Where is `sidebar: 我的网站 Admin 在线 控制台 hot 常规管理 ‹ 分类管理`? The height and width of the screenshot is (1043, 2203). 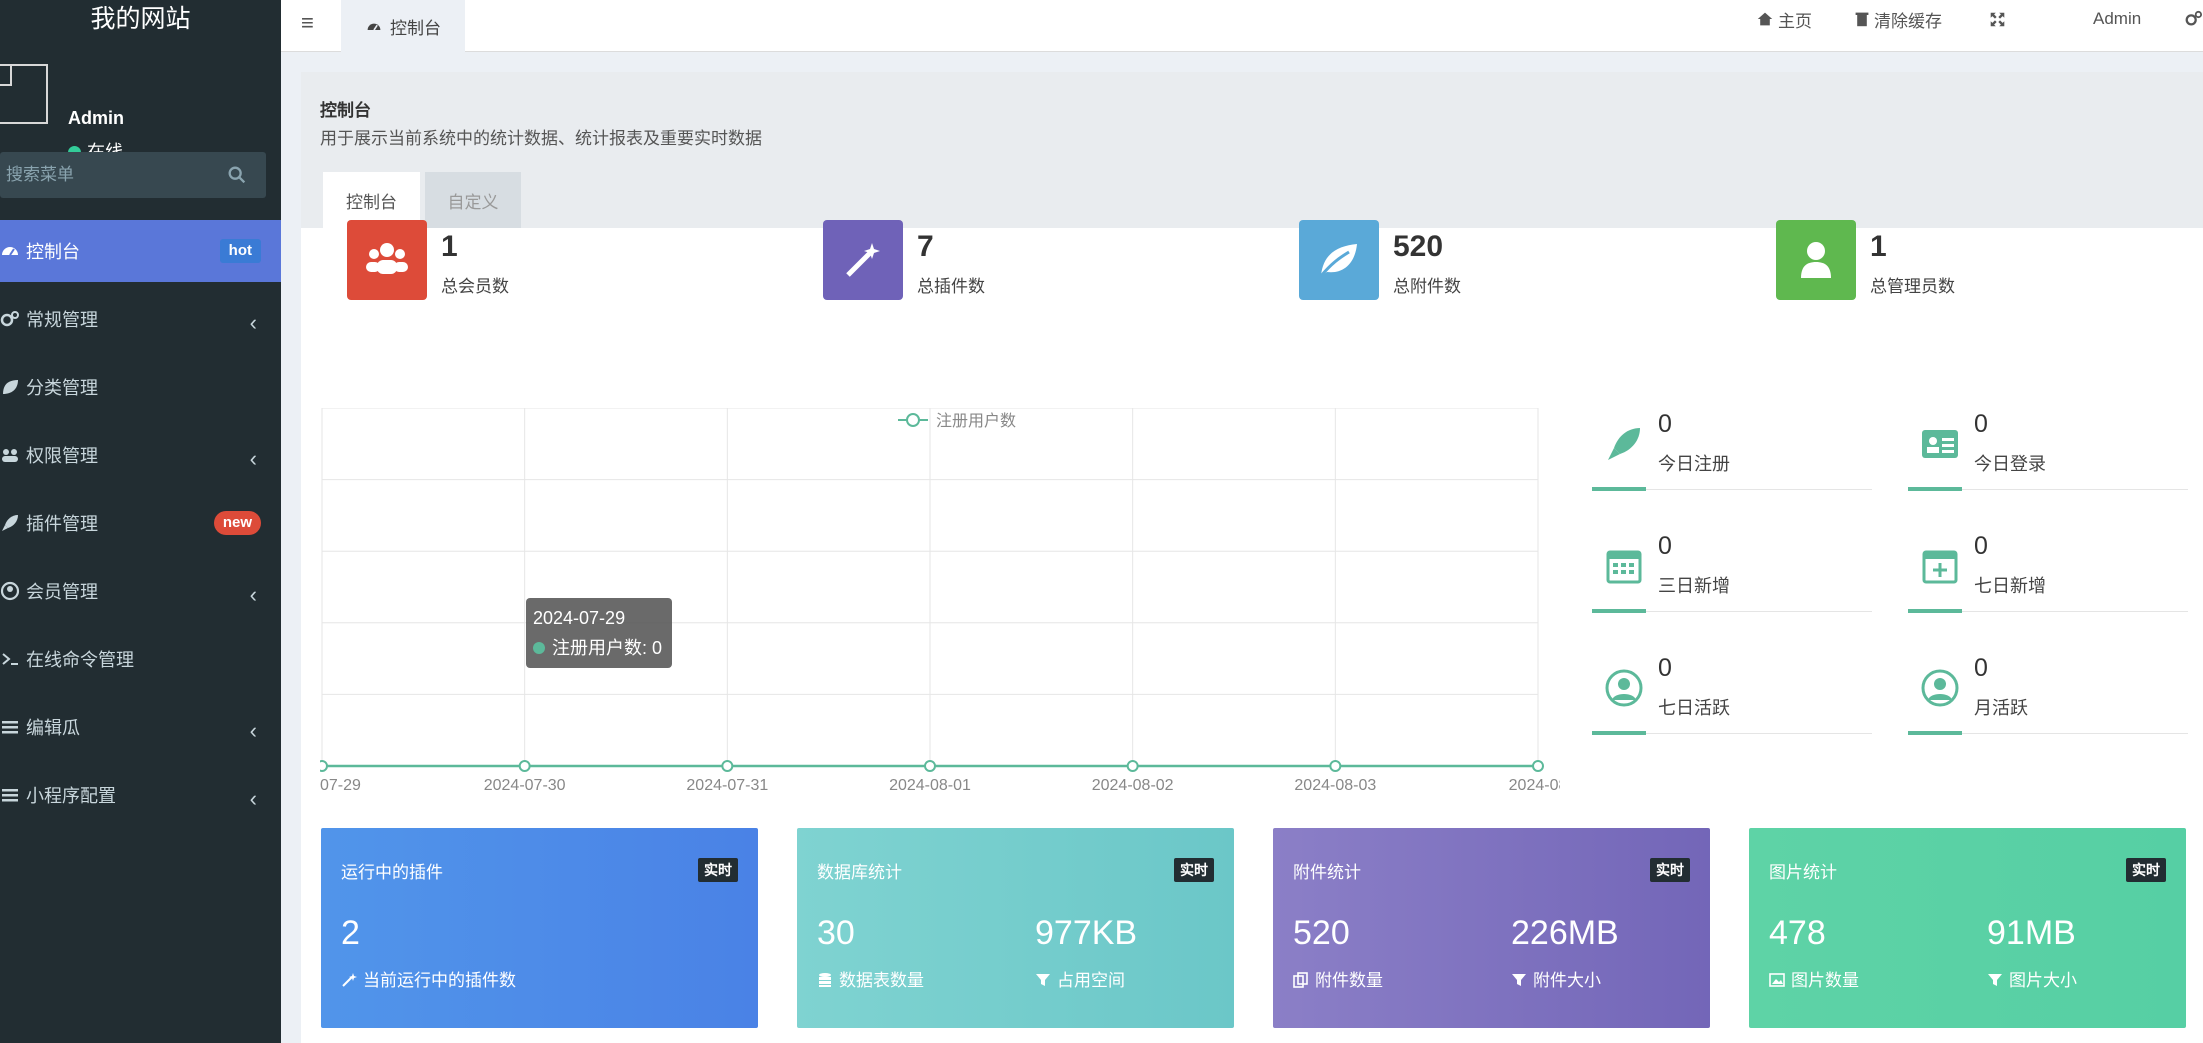
sidebar: 我的网站 Admin 在线 控制台 hot 常规管理 ‹ 分类管理 is located at coordinates (140, 521).